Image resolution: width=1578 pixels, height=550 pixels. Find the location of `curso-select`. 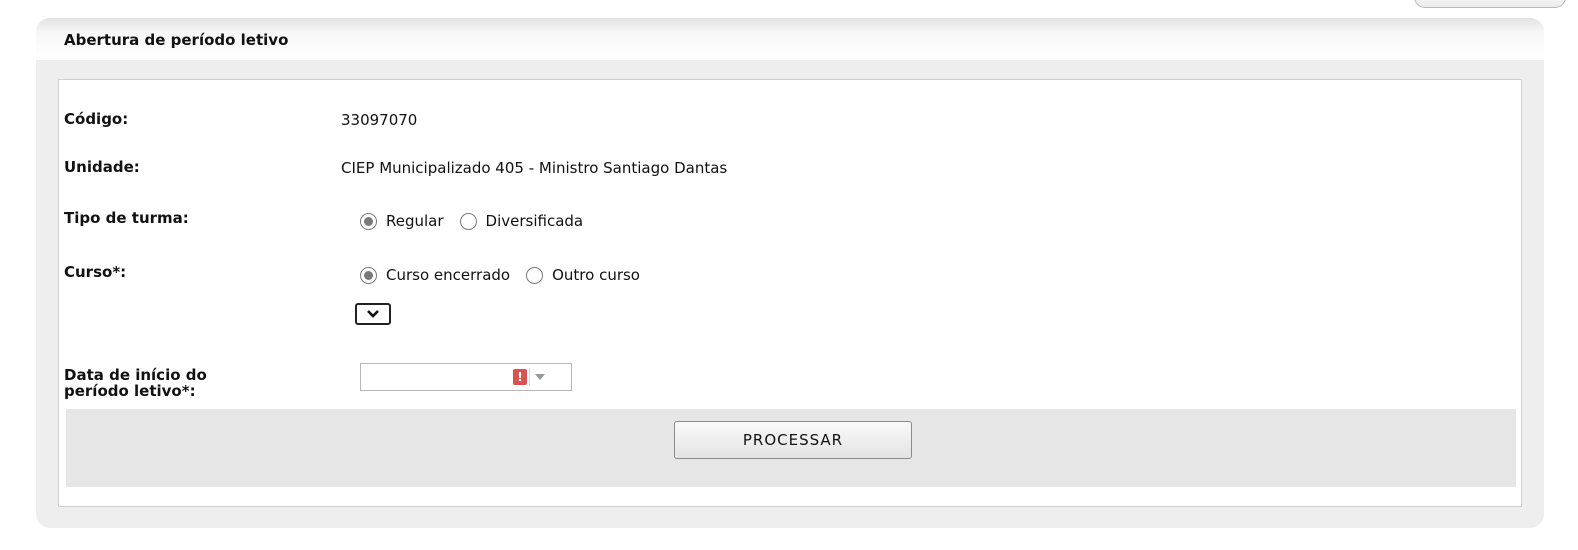

curso-select is located at coordinates (373, 314).